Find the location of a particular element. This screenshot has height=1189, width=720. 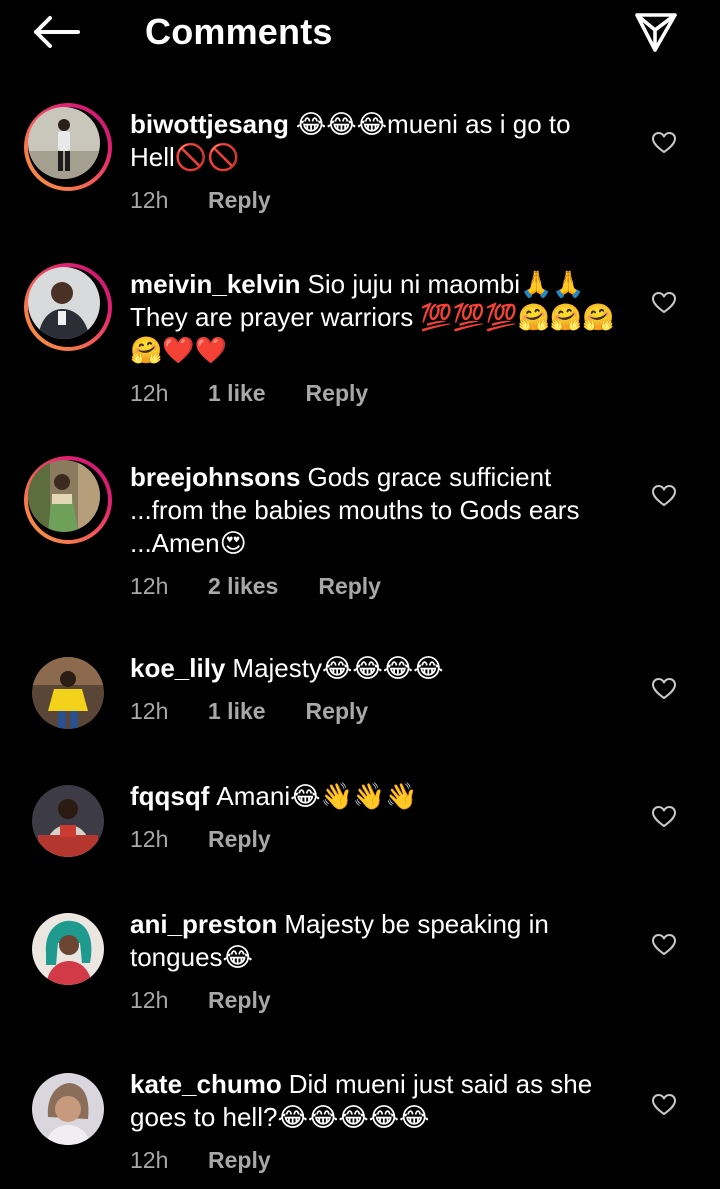

comment-username: biwottjesang is located at coordinates (209, 124).